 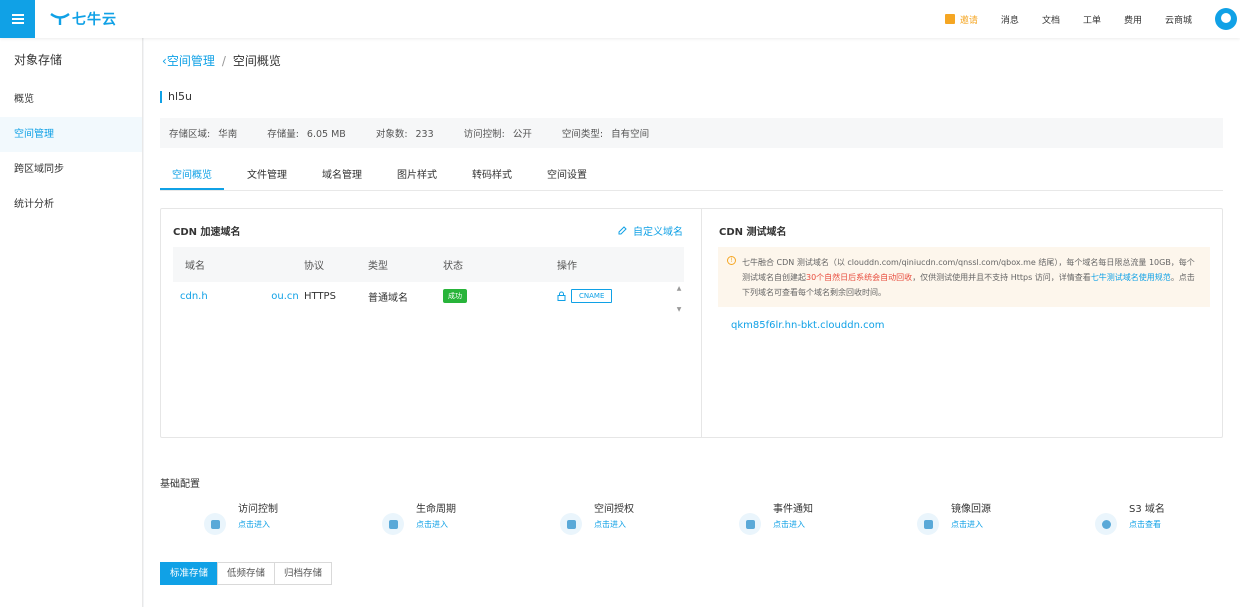 What do you see at coordinates (195, 266) in the screenshot?
I see `header-domain: 域名` at bounding box center [195, 266].